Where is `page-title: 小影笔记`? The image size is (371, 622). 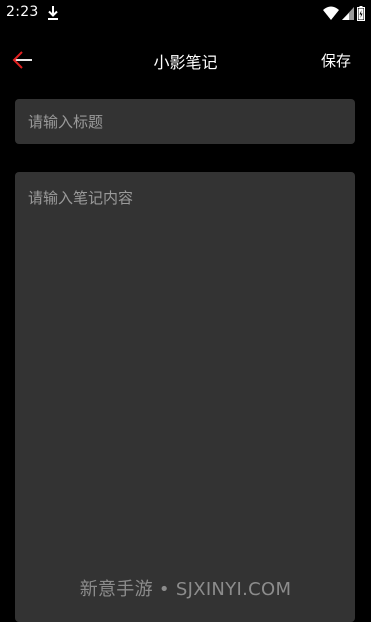 page-title: 小影笔记 is located at coordinates (185, 62).